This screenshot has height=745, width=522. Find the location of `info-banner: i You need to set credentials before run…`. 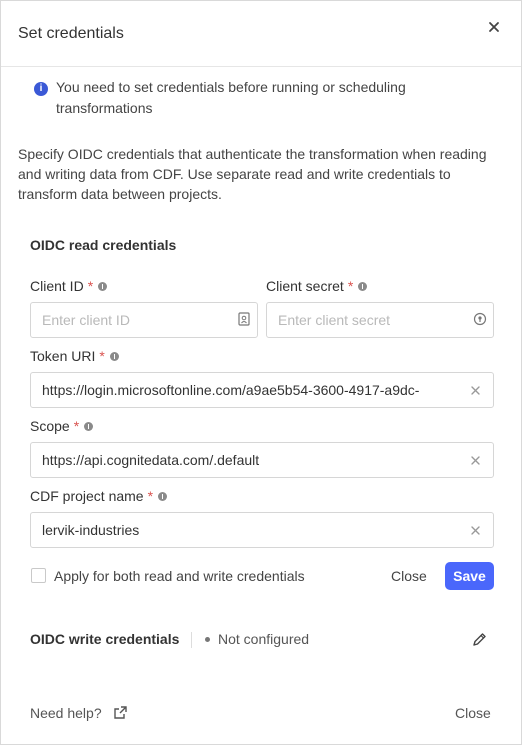

info-banner: i You need to set credentials before run… is located at coordinates (261, 98).